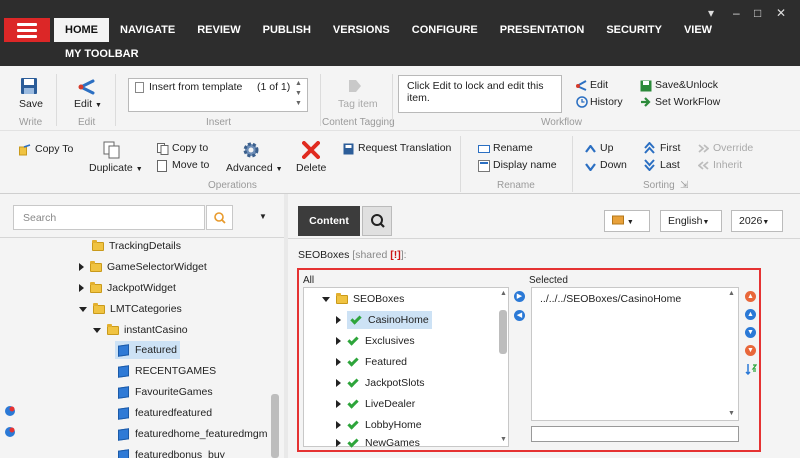 The width and height of the screenshot is (800, 458). I want to click on tab-review: REVIEW, so click(218, 30).